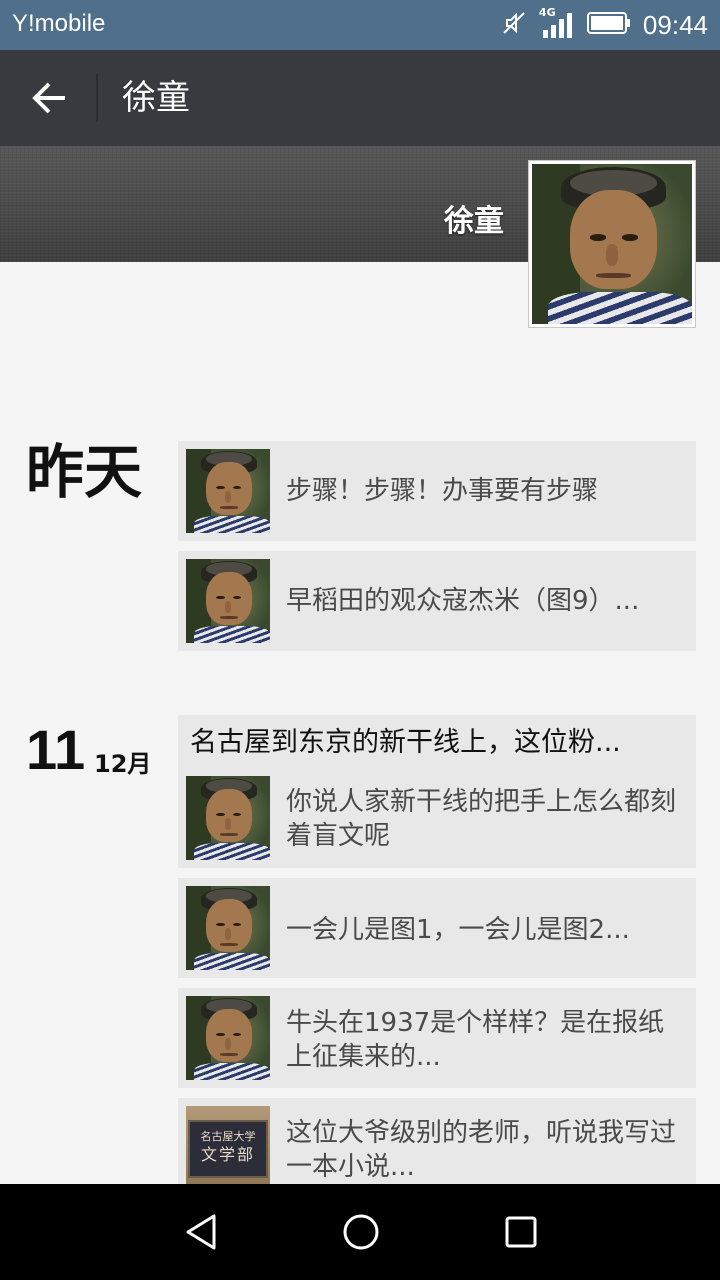  I want to click on status-icons: 4G 09:44, so click(604, 24).